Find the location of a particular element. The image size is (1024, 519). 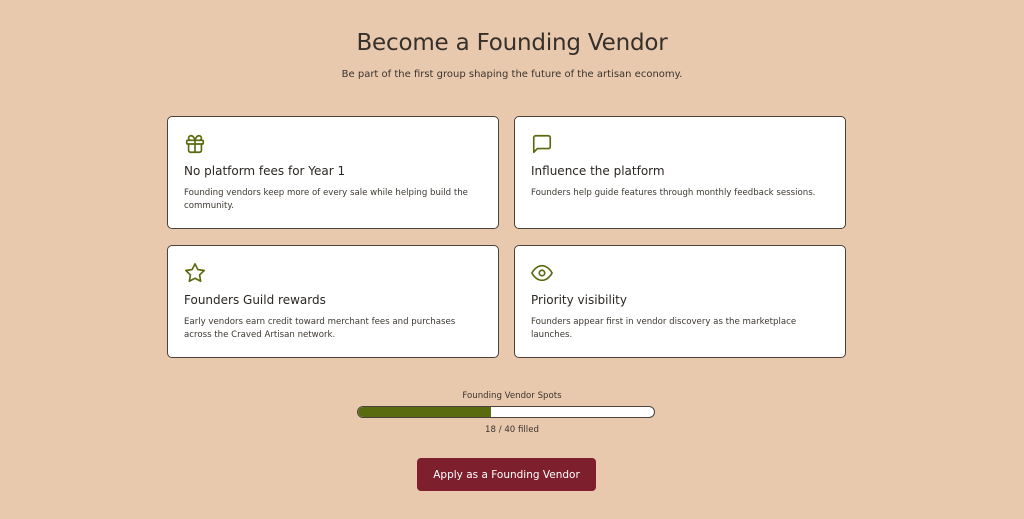

progress-count: 18 / 40 filled is located at coordinates (512, 430).